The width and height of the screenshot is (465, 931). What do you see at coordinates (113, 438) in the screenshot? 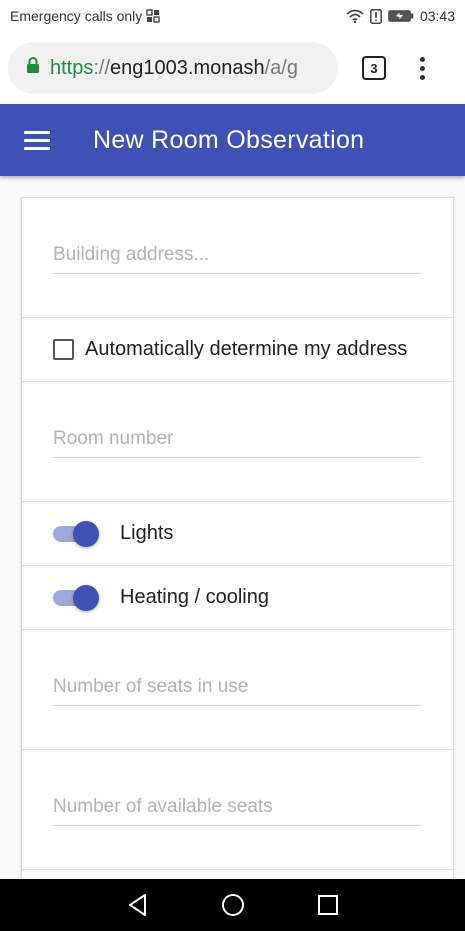
I see `room-number-placeholder: Room number` at bounding box center [113, 438].